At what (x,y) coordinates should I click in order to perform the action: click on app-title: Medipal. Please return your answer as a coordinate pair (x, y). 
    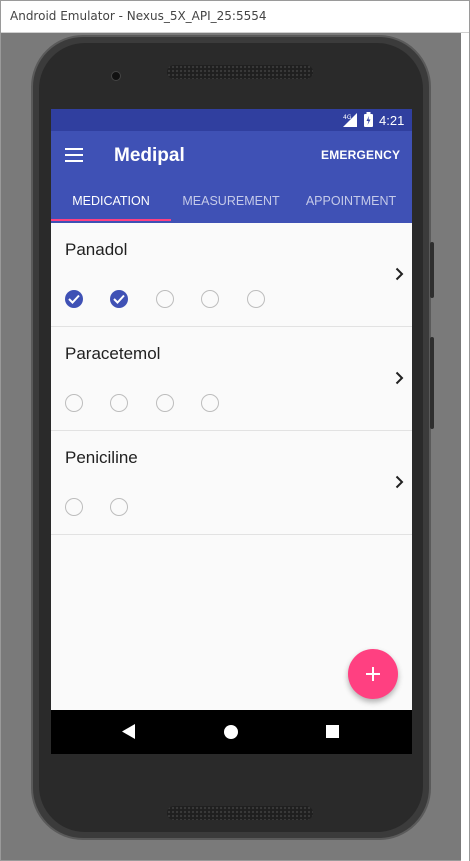
    Looking at the image, I should click on (149, 155).